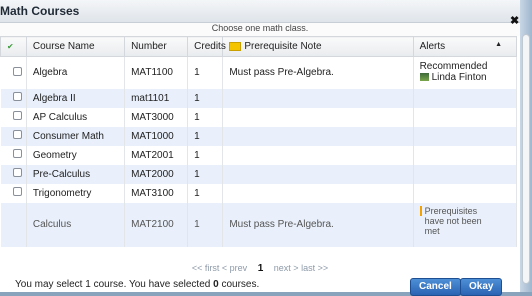 Image resolution: width=532 pixels, height=296 pixels. What do you see at coordinates (453, 220) in the screenshot?
I see `prereq-warning-text: Prerequisites have not been met` at bounding box center [453, 220].